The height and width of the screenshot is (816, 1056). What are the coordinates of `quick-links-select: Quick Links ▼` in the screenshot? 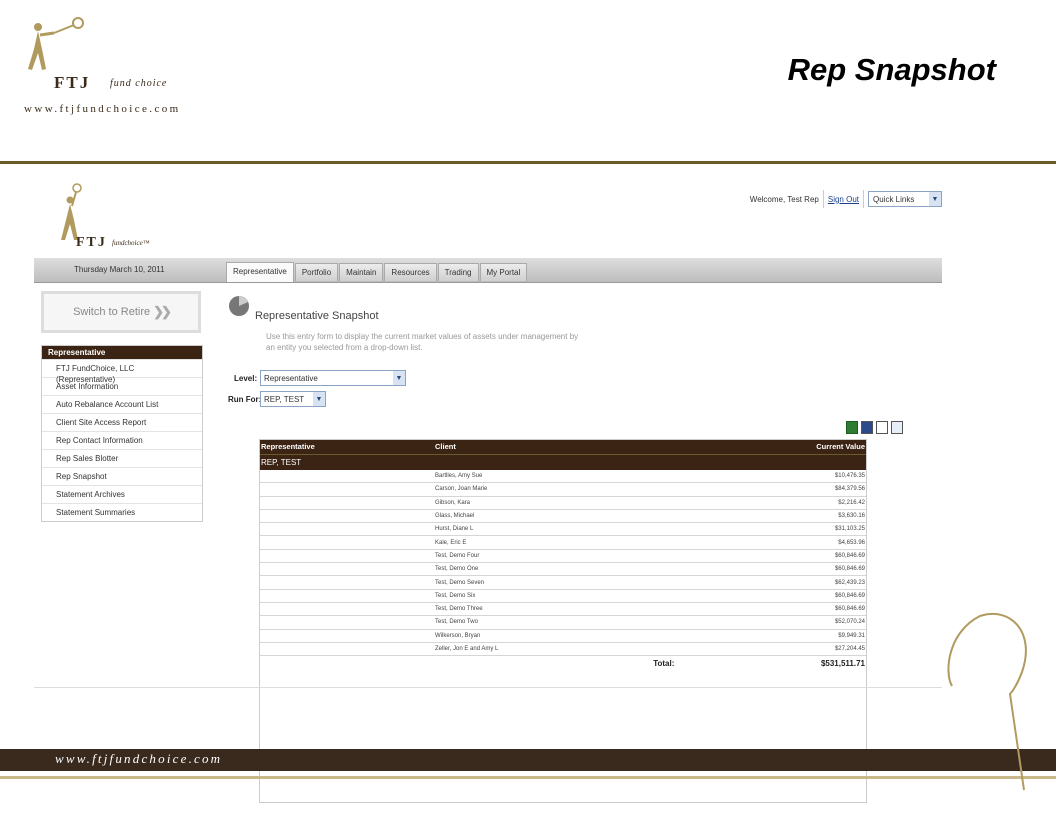 It's located at (905, 199).